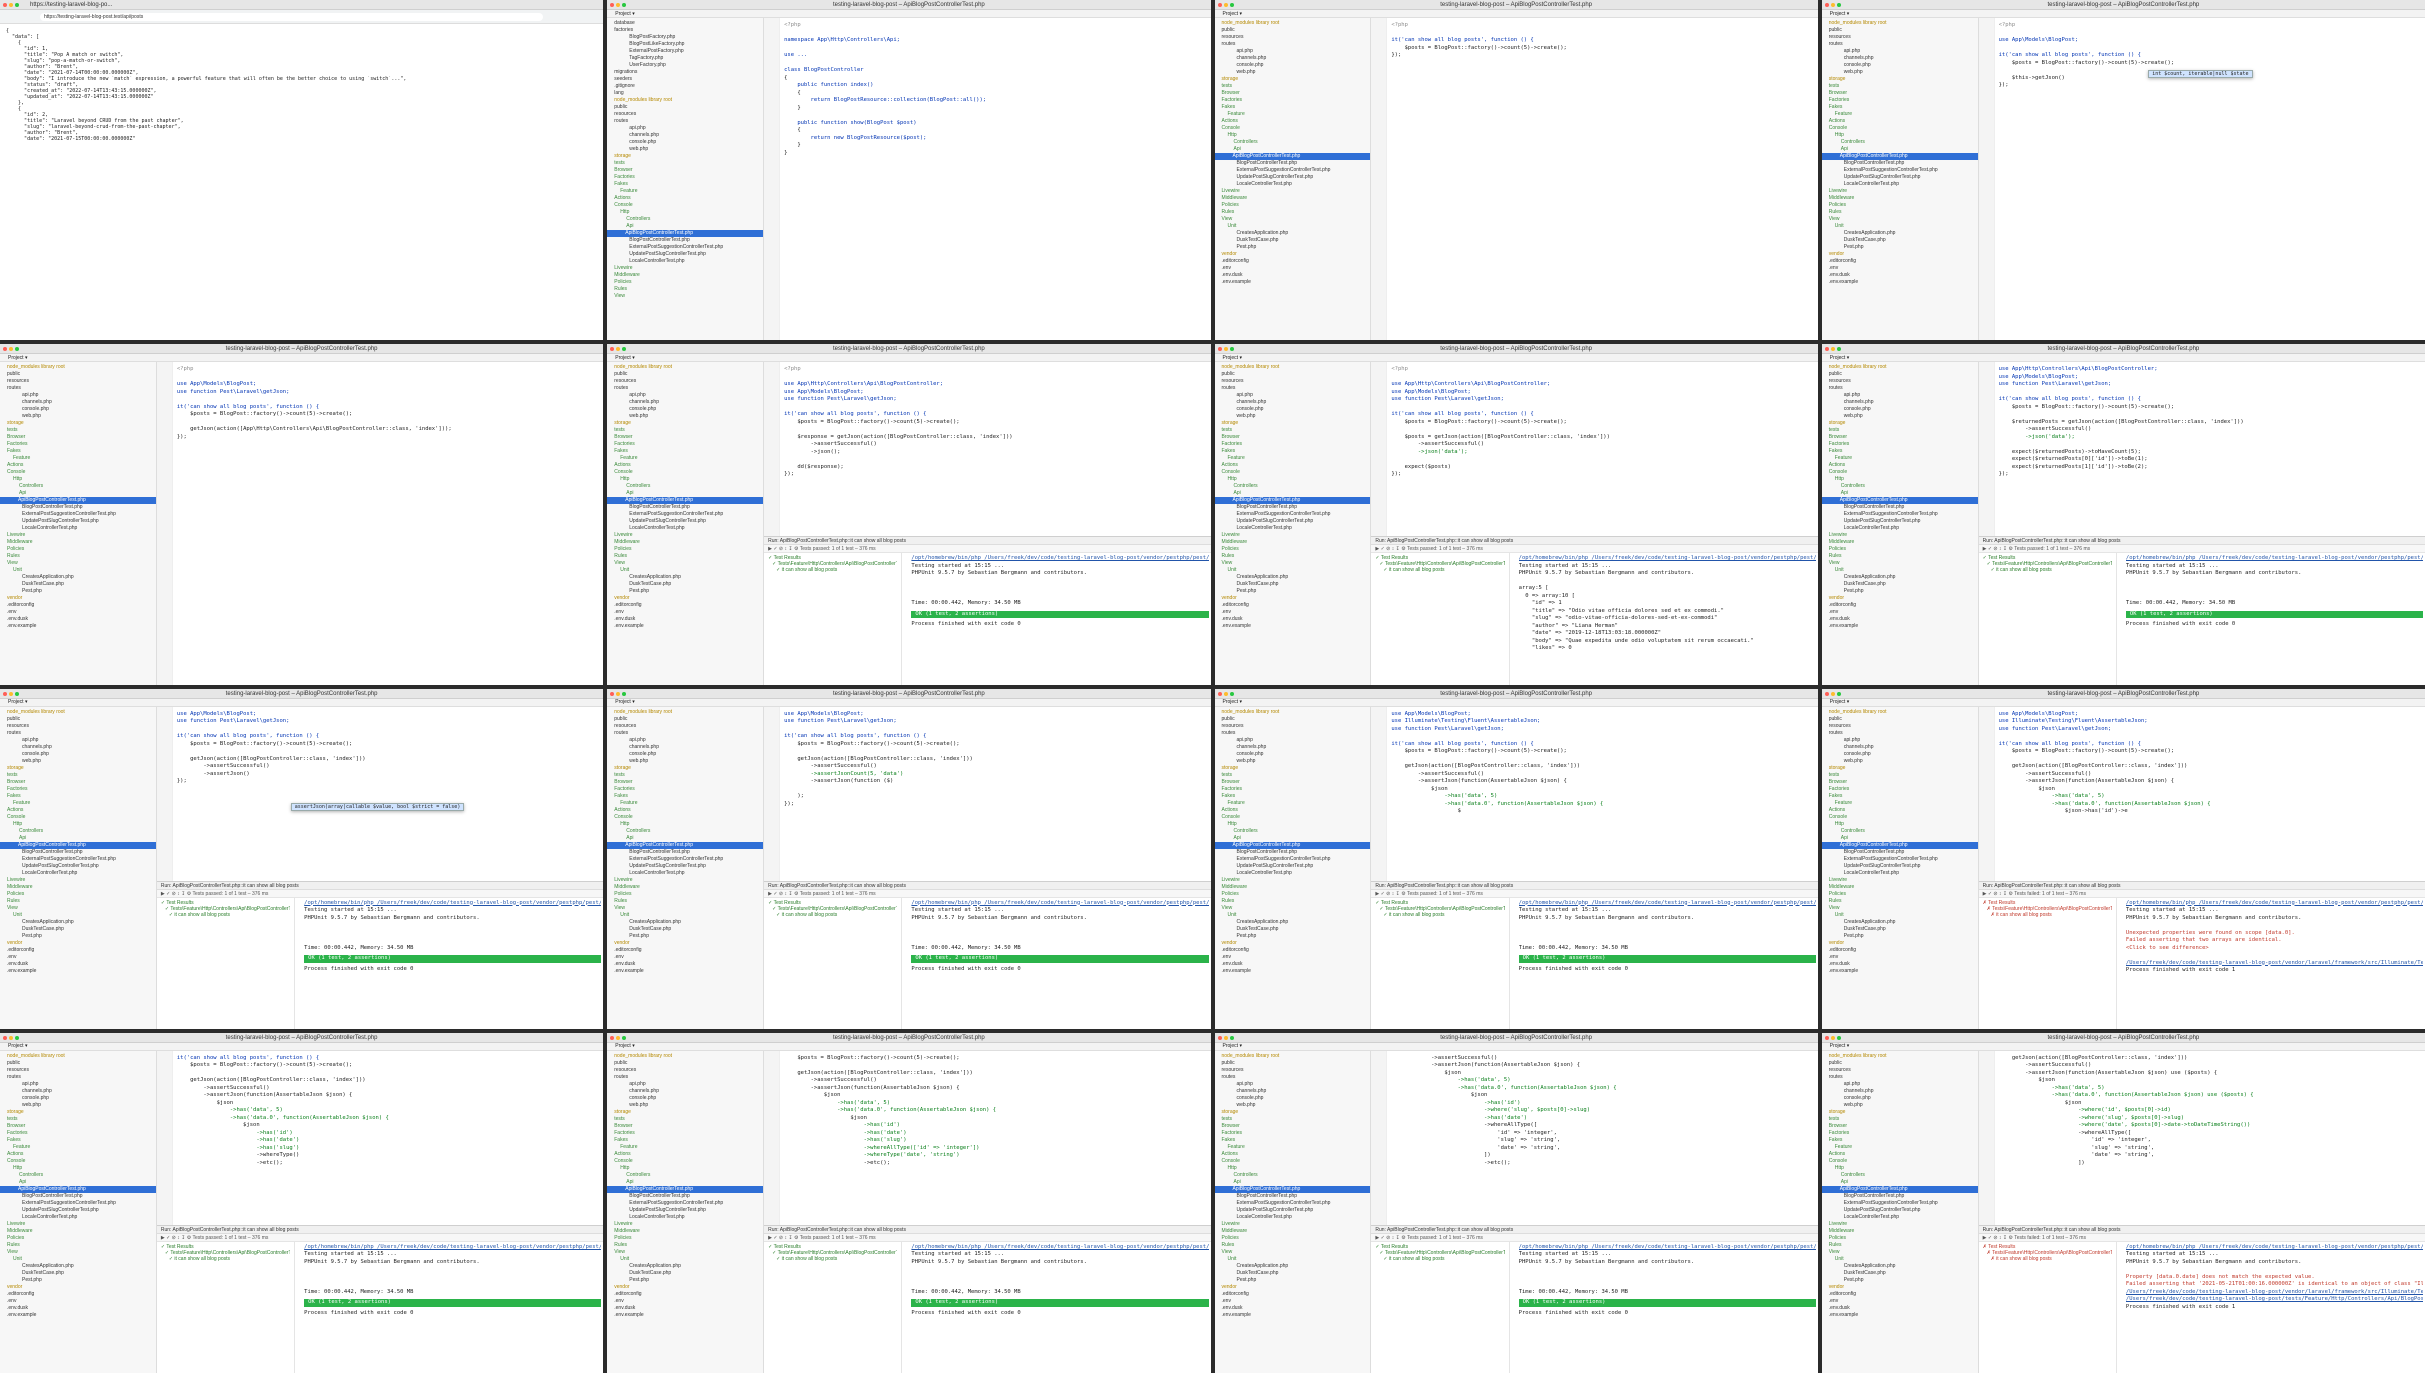 The height and width of the screenshot is (1373, 2425). What do you see at coordinates (1902, 254) in the screenshot?
I see `tree-item: vendor` at bounding box center [1902, 254].